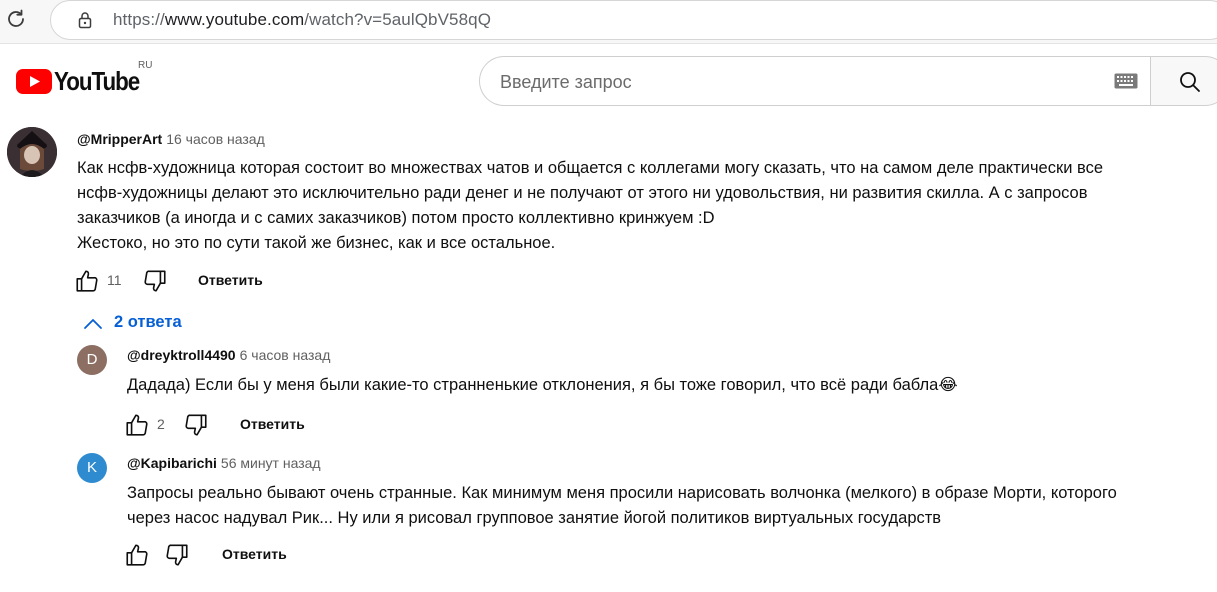 The width and height of the screenshot is (1217, 592). Describe the element at coordinates (181, 355) in the screenshot. I see `comment-author: @dreyktroll4490` at that location.